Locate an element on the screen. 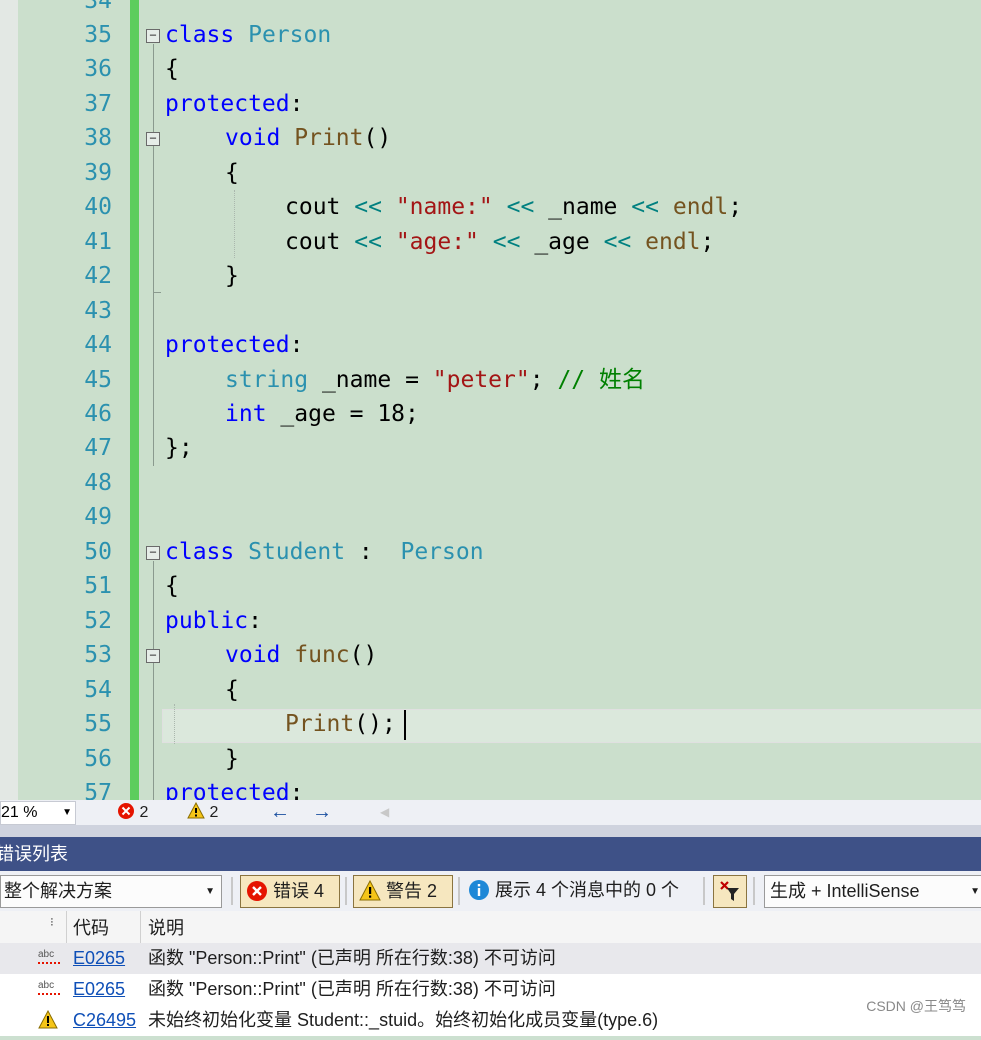 The height and width of the screenshot is (1040, 981). line-number: 47 is located at coordinates (98, 448).